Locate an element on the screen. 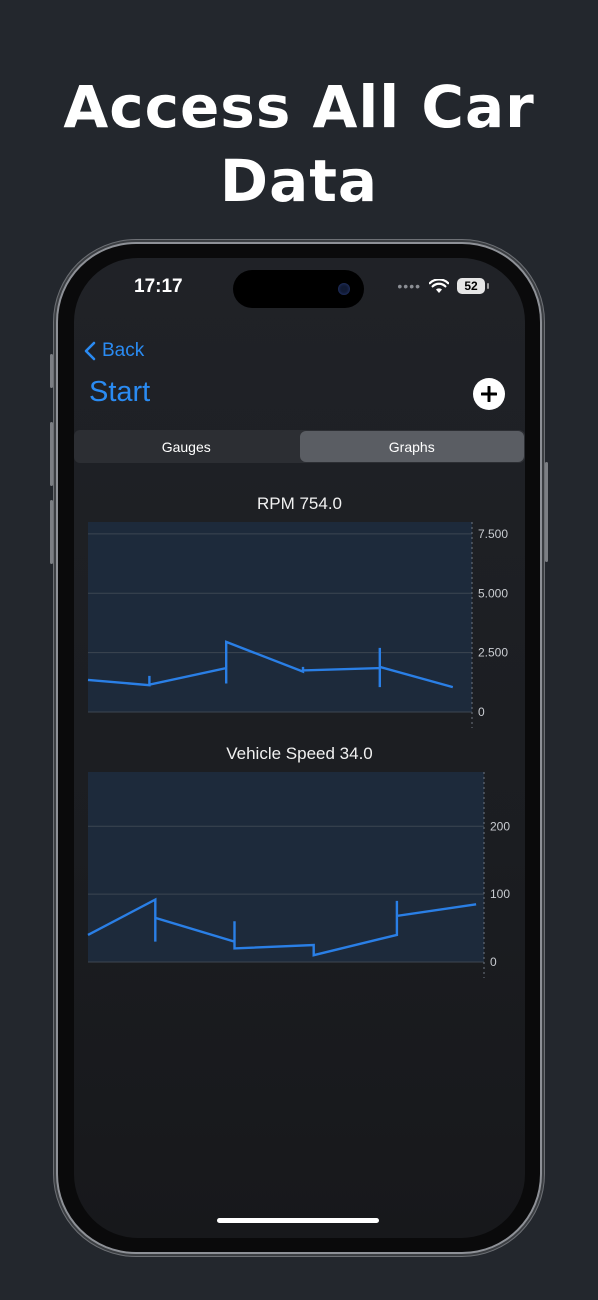 The height and width of the screenshot is (1300, 598). signal-dots-icon: •••• is located at coordinates (409, 286).